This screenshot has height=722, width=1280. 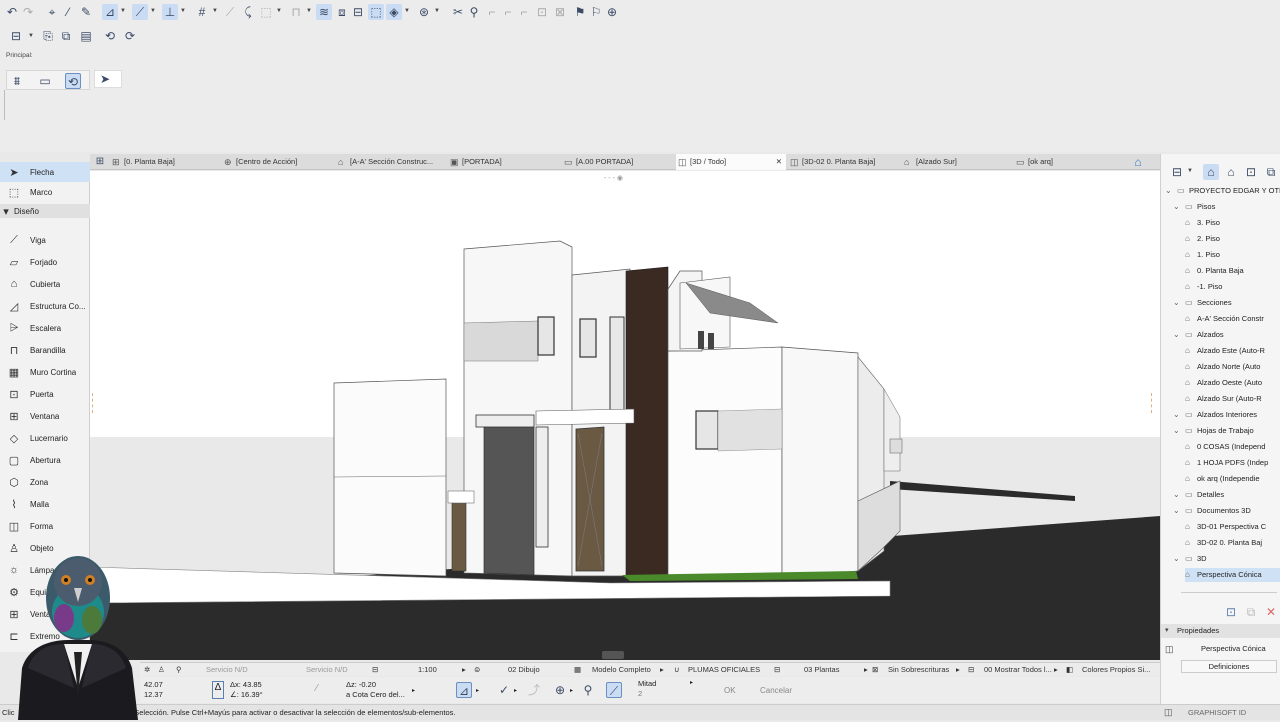 I want to click on pen-set: PLUMAS OFICIALES, so click(x=724, y=670).